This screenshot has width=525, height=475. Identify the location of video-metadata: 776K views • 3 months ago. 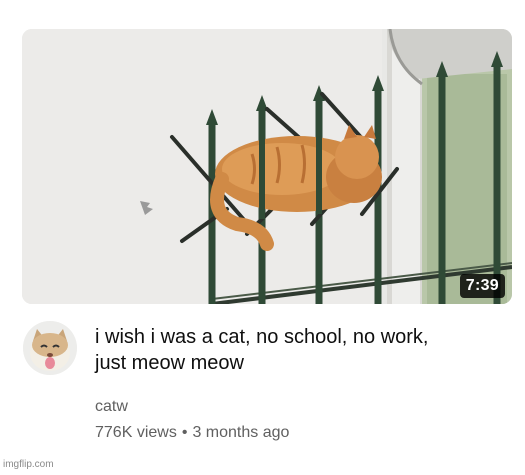
(192, 433).